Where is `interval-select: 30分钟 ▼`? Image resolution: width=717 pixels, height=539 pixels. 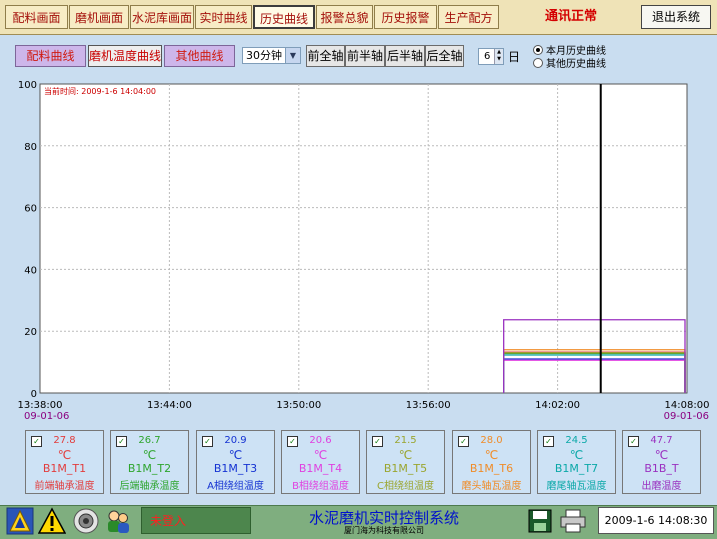
interval-select: 30分钟 ▼ is located at coordinates (271, 55).